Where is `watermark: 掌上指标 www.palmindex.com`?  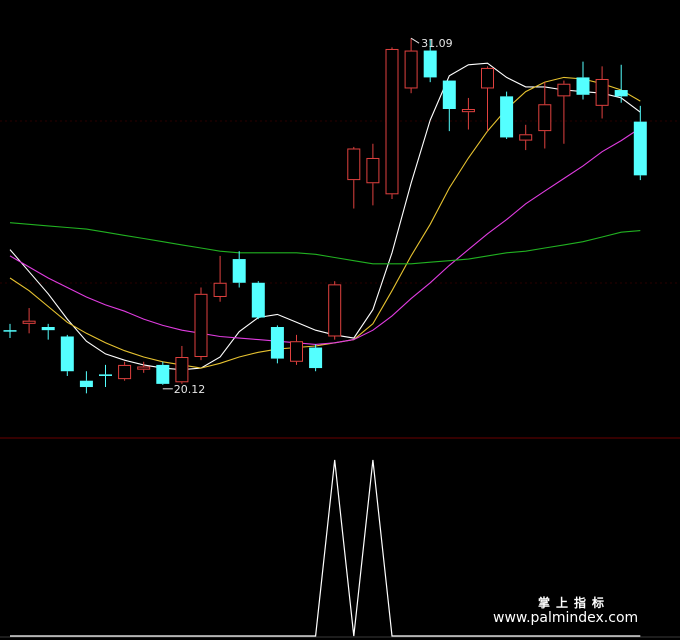
watermark: 掌上指标 www.palmindex.com is located at coordinates (565, 610).